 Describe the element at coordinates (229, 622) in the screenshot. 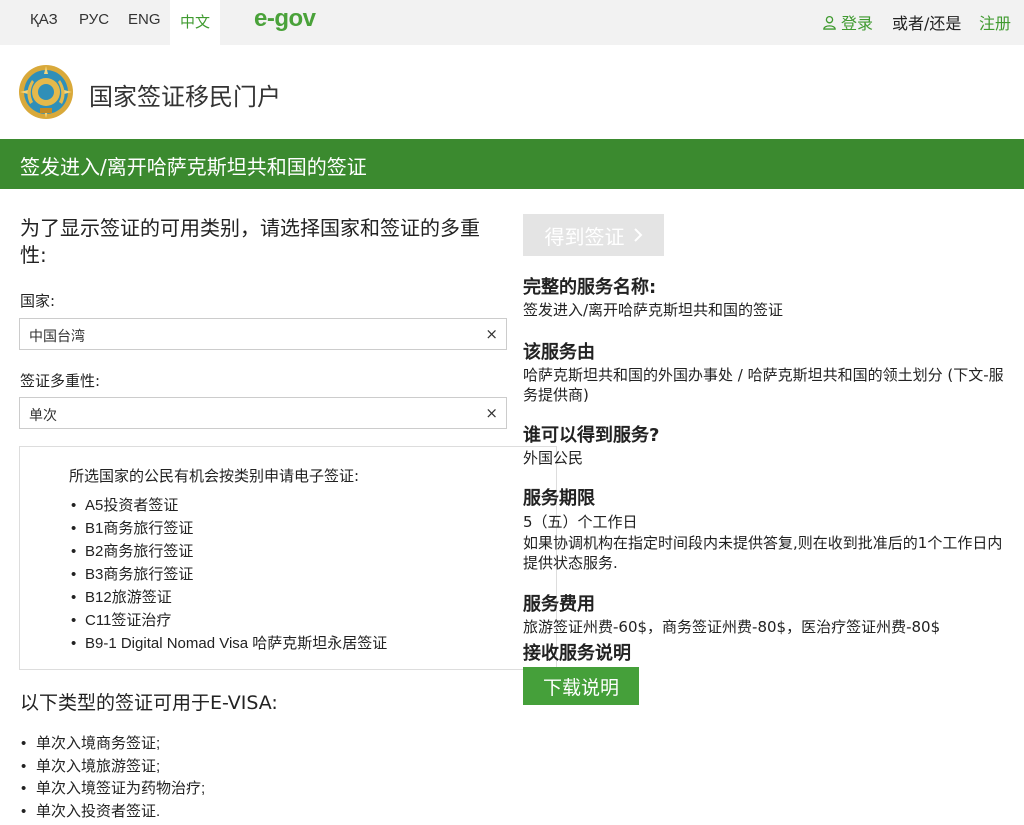

I see `list-item: C11签证治疗` at that location.